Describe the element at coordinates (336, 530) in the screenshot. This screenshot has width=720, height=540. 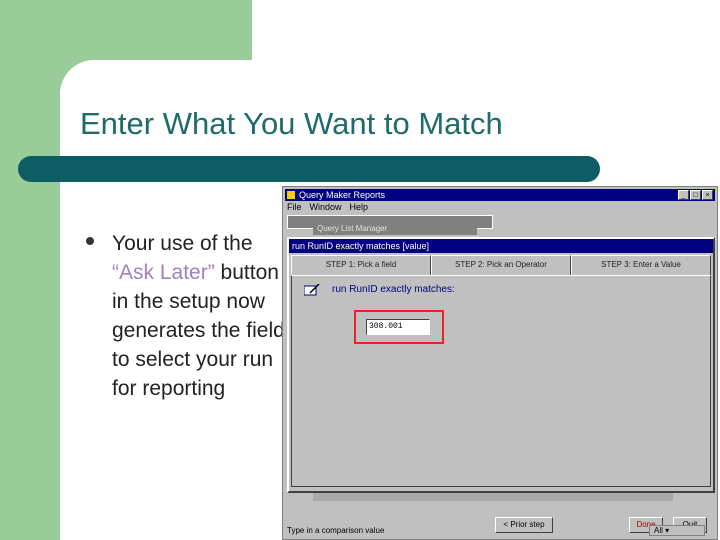
I see `status-text: Type in a comparison value` at that location.